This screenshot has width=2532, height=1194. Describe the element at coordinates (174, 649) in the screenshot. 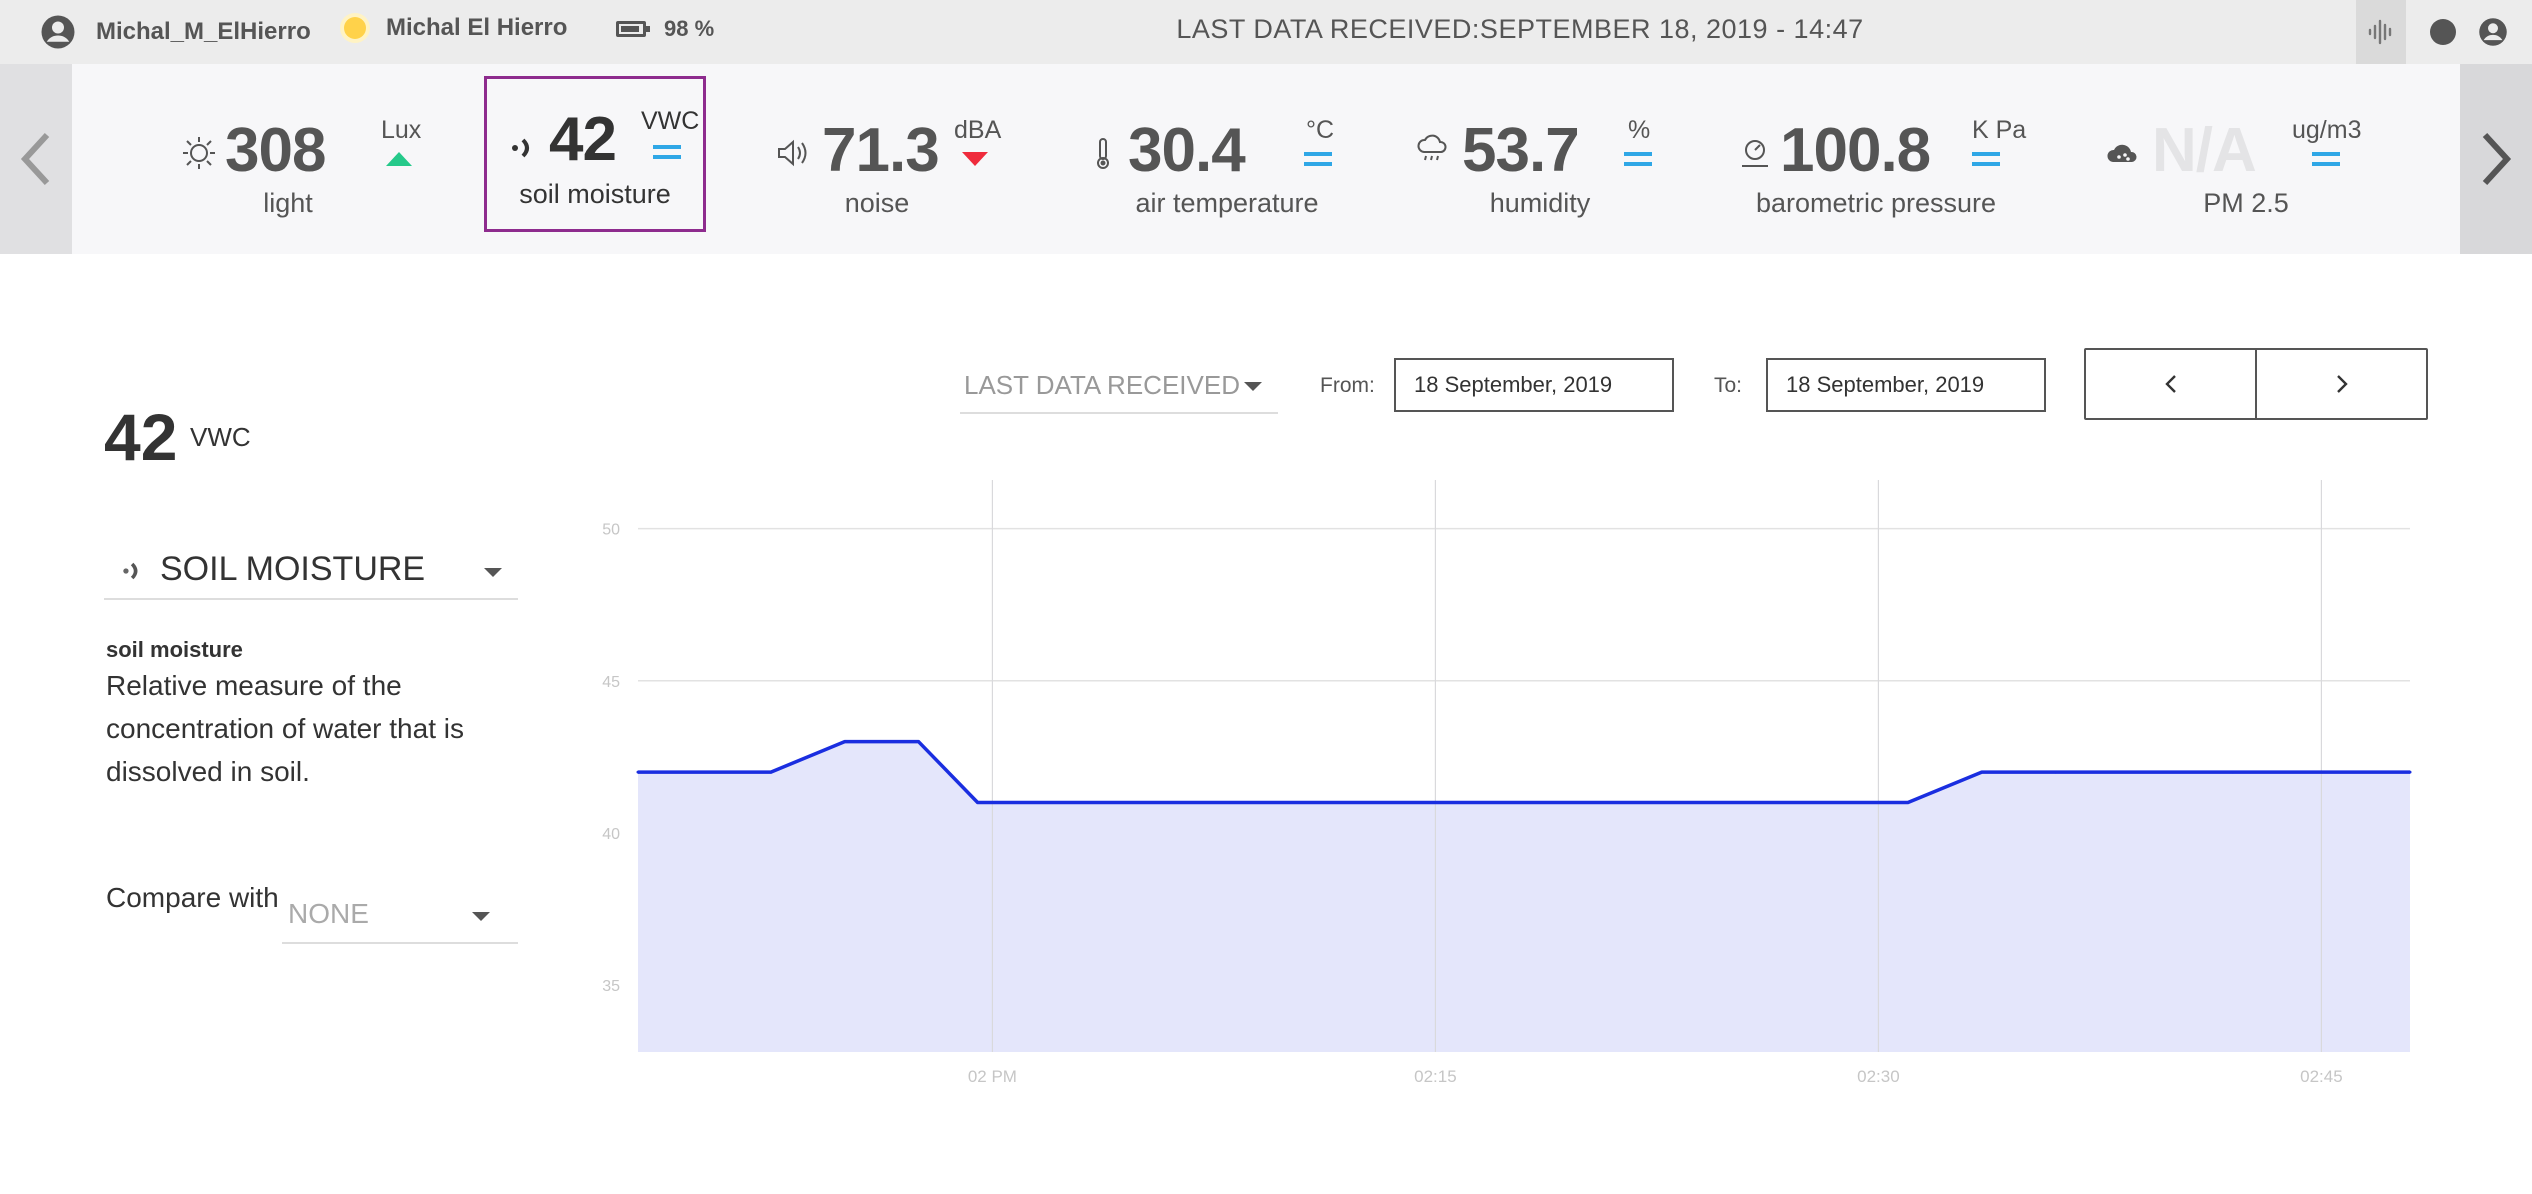

I see `description-title: soil moisture` at that location.